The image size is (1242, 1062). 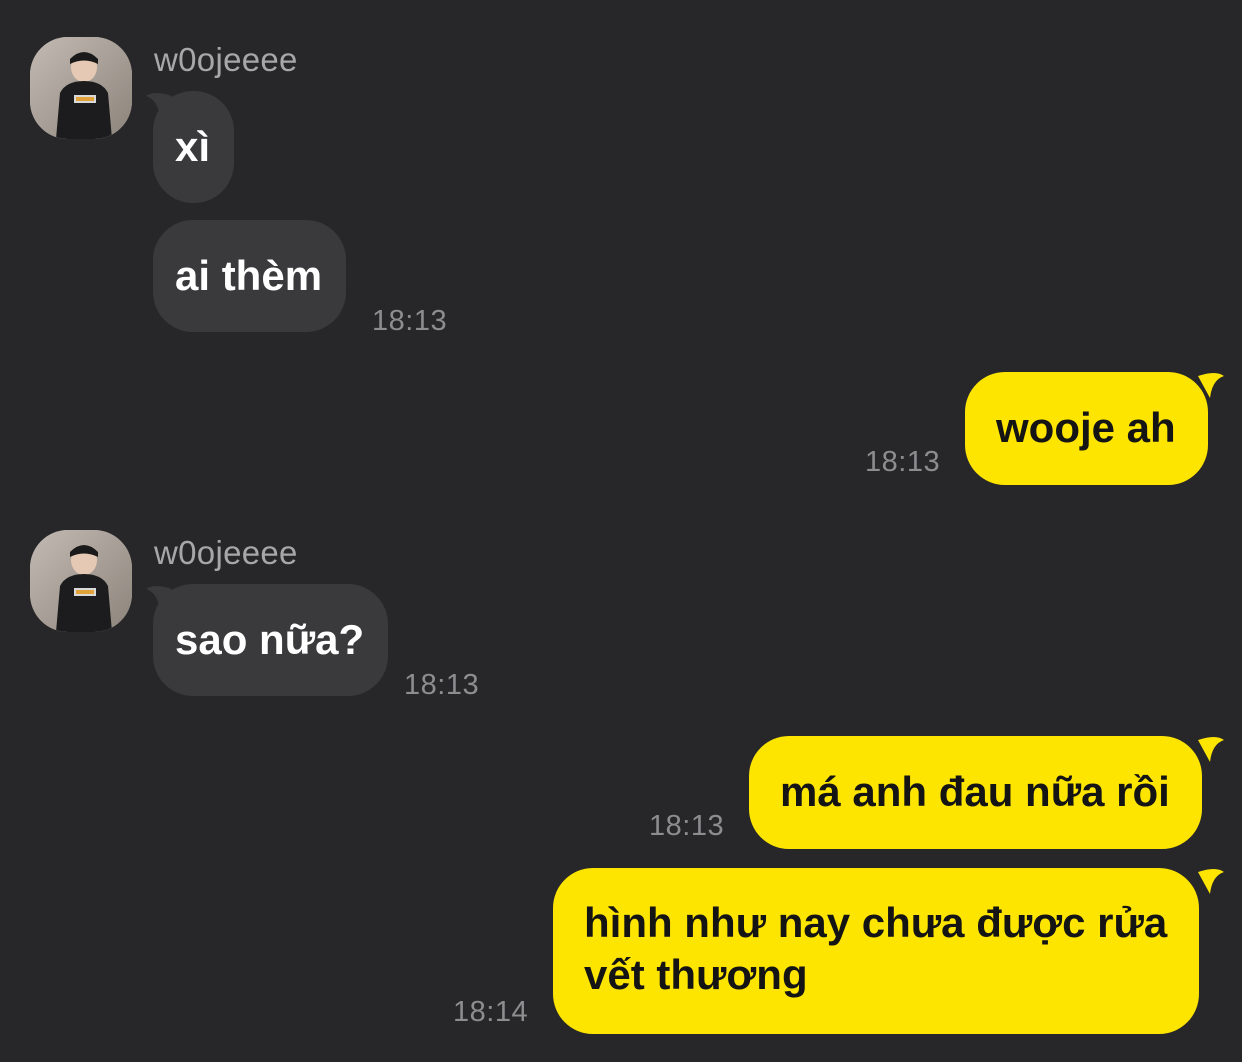 I want to click on message-text: ai thèm, so click(x=249, y=275).